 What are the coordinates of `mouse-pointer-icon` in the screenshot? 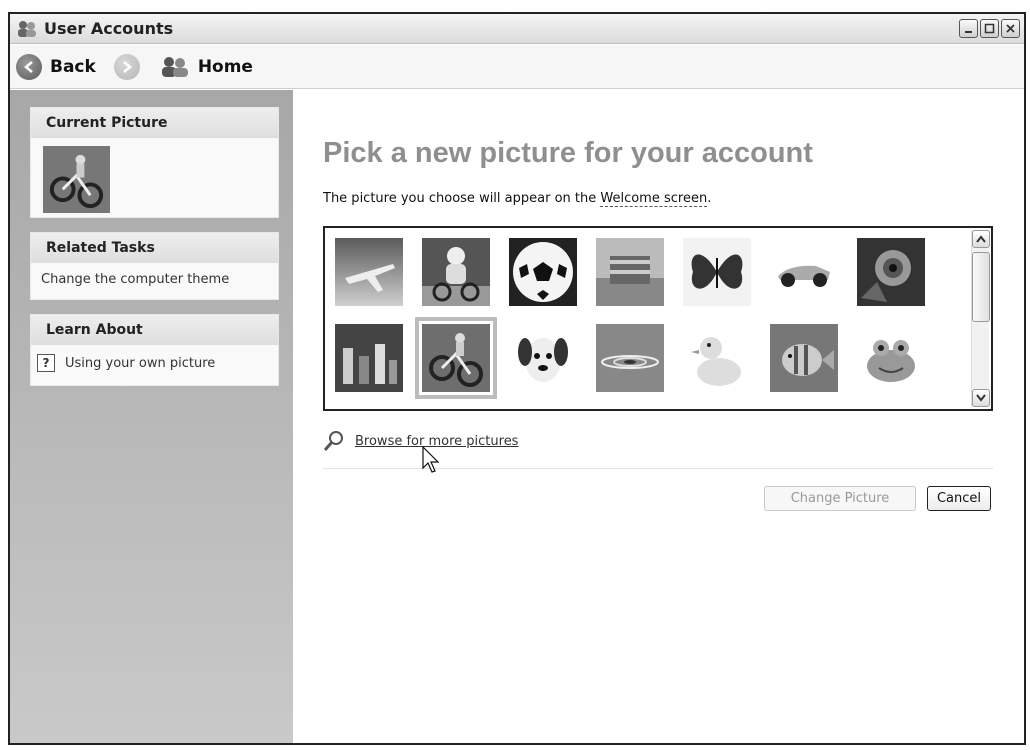 It's located at (431, 459).